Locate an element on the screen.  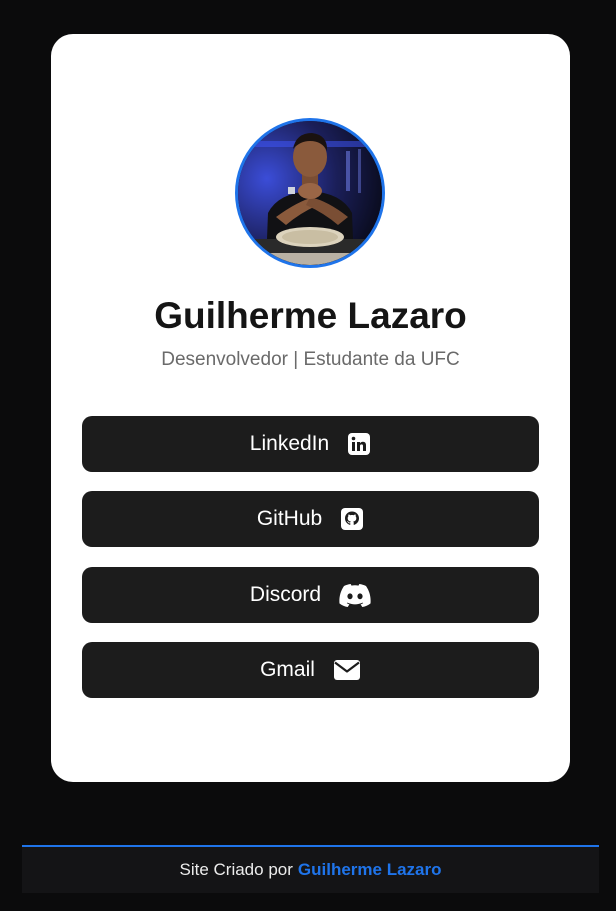
linkedin-button: LinkedIn is located at coordinates (310, 444).